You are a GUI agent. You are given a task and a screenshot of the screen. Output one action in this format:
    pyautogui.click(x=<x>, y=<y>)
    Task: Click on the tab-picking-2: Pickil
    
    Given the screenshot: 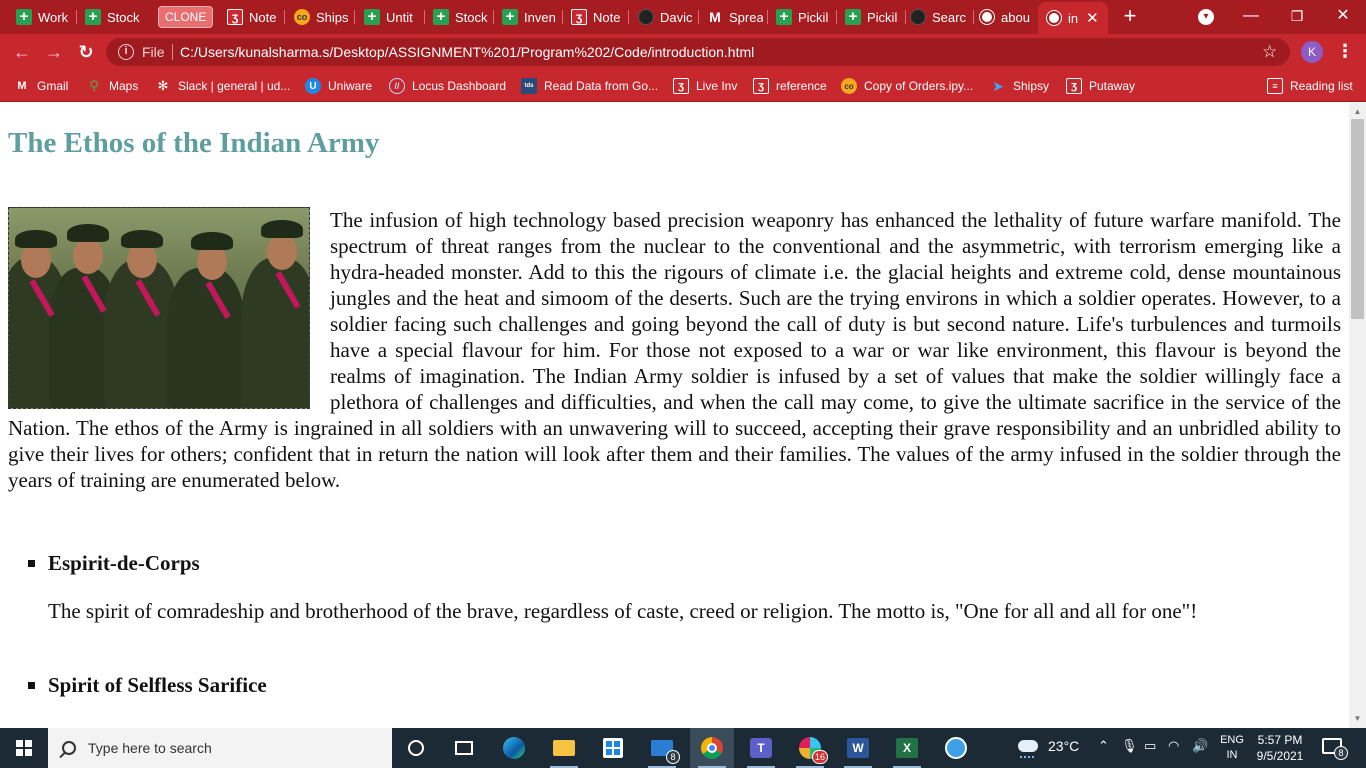 What is the action you would take?
    pyautogui.click(x=873, y=17)
    